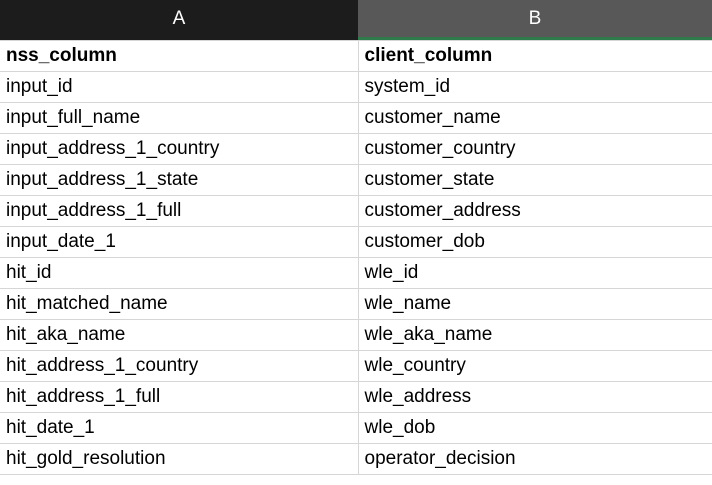 The width and height of the screenshot is (712, 485). I want to click on column-headers: A B, so click(356, 20).